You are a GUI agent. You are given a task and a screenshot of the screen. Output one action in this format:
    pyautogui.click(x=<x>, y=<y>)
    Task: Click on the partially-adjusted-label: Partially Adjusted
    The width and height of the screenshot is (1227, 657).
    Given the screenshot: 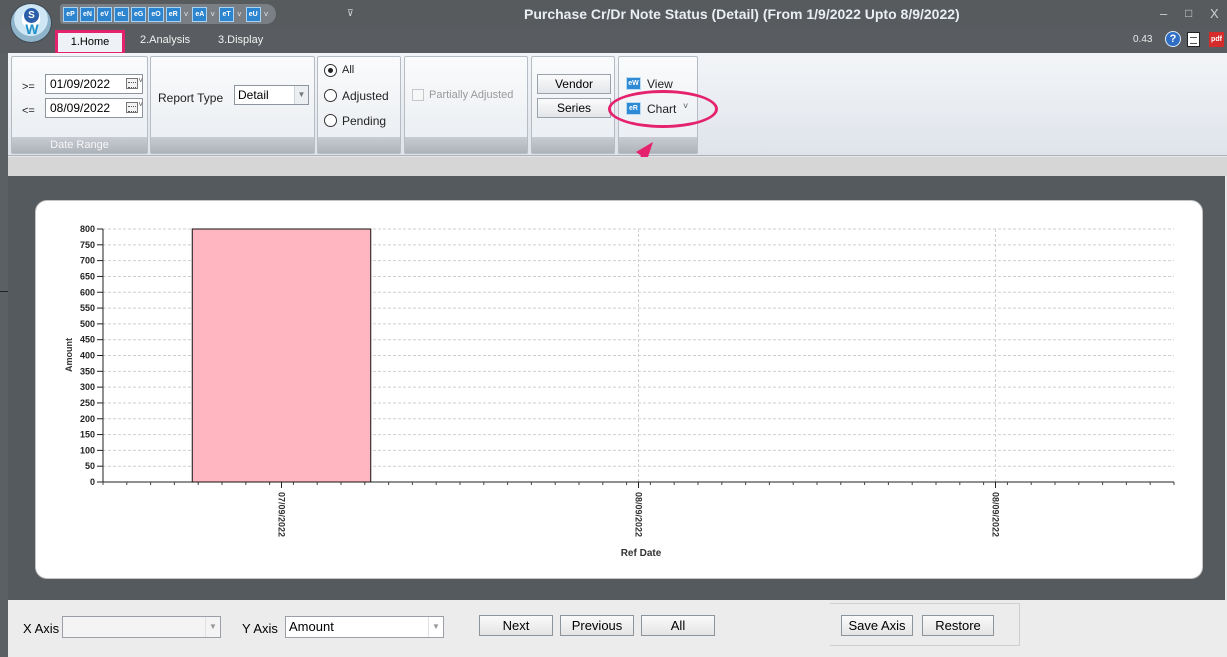 What is the action you would take?
    pyautogui.click(x=471, y=95)
    